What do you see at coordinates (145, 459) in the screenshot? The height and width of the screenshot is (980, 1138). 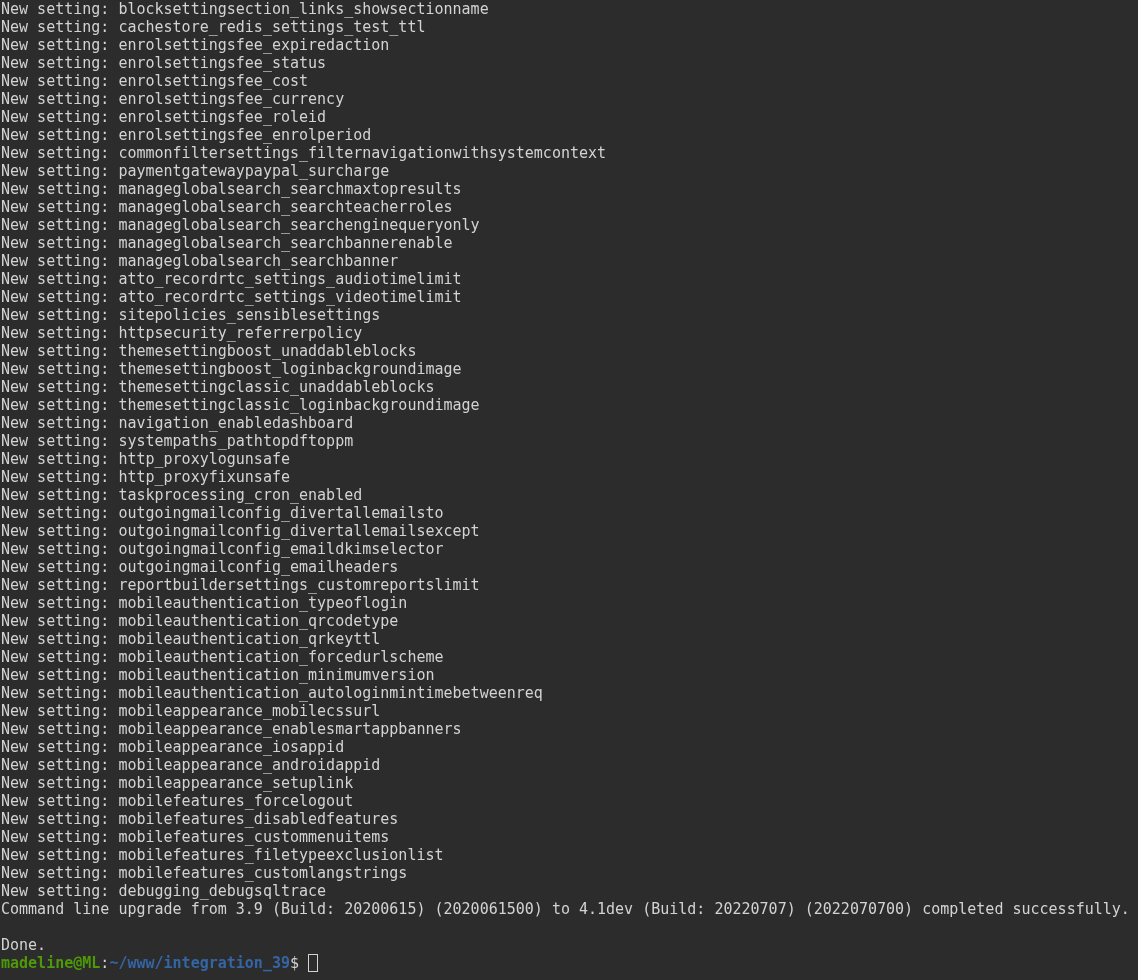 I see `output-line: New setting: http_proxylogunsafe` at bounding box center [145, 459].